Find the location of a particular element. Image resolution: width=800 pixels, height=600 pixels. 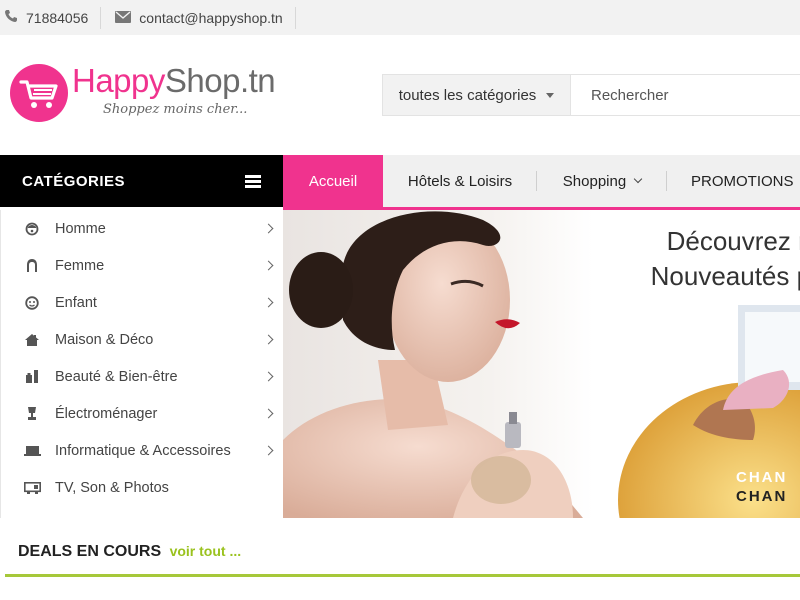

banner-brand-label: CHAN CHAN is located at coordinates (762, 487).